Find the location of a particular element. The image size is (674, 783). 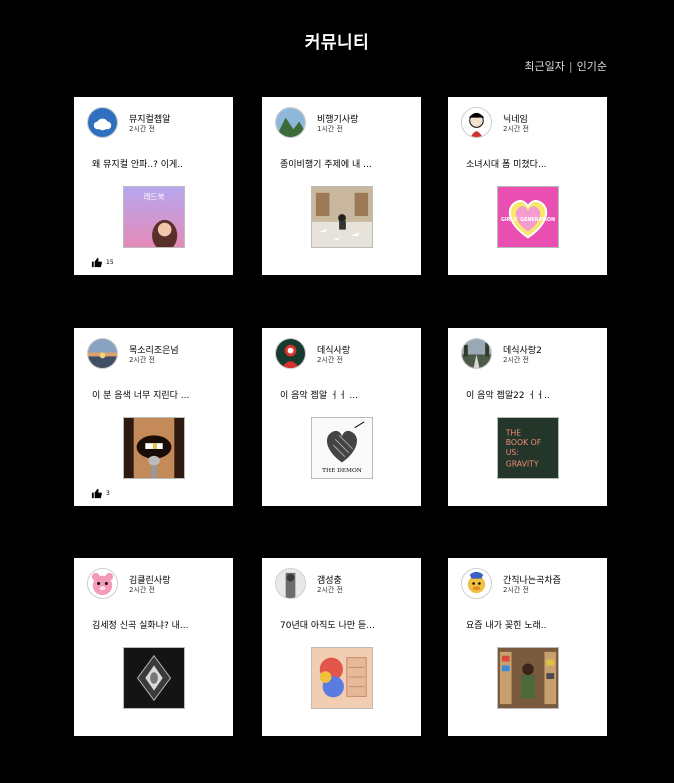

heart-album-thumbnail: GIRLS' GENERATION is located at coordinates (528, 217).